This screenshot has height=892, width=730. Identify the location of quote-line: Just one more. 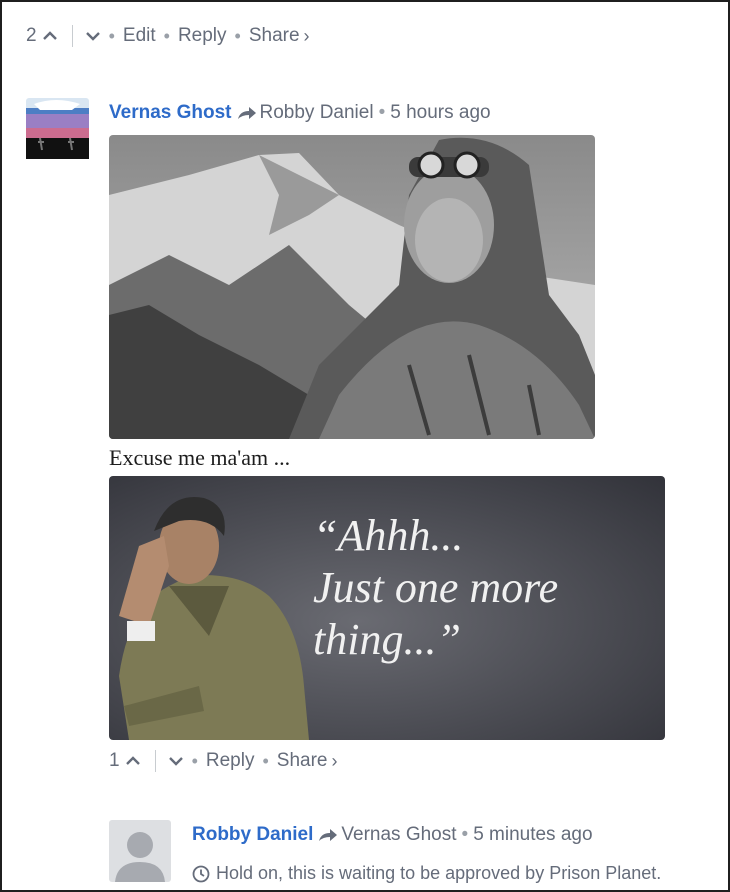
(436, 587).